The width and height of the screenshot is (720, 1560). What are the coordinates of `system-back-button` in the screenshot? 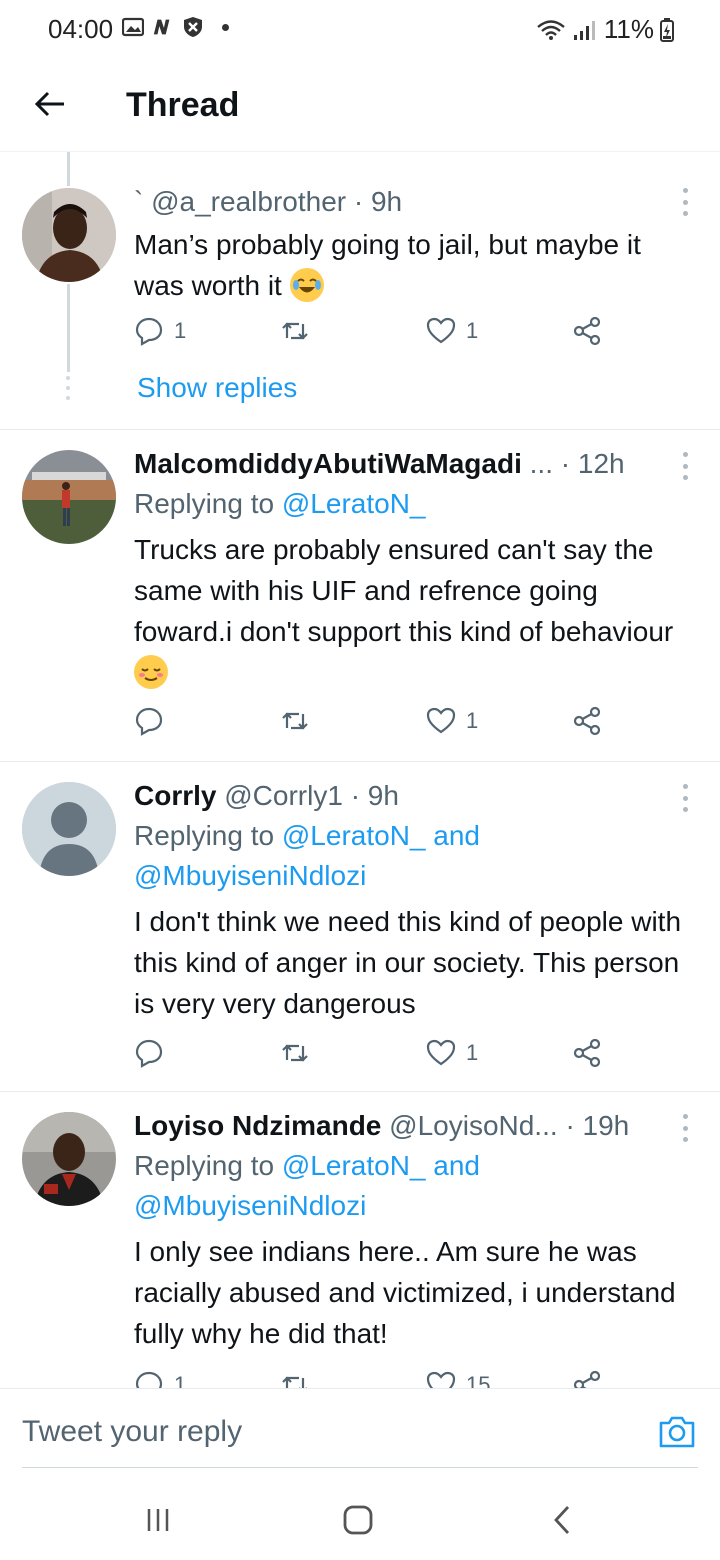 It's located at (562, 1520).